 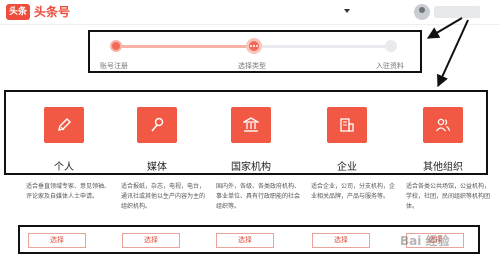 What do you see at coordinates (341, 240) in the screenshot?
I see `select-button-enterprise: 选择` at bounding box center [341, 240].